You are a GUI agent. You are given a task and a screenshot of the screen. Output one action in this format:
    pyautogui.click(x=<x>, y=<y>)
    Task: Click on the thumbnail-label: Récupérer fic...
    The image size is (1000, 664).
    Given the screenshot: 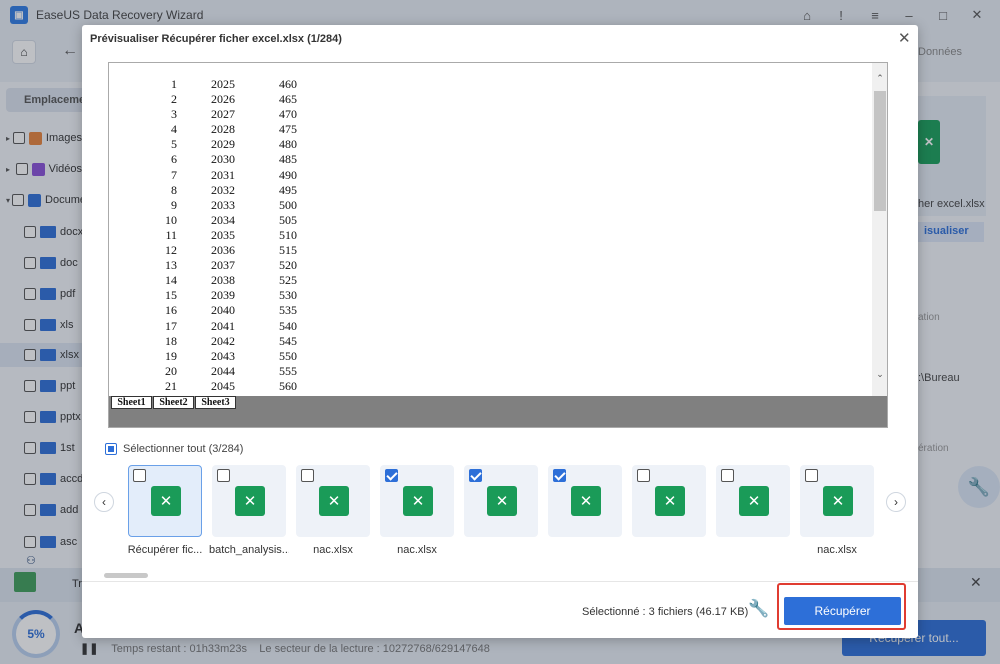 What is the action you would take?
    pyautogui.click(x=165, y=550)
    